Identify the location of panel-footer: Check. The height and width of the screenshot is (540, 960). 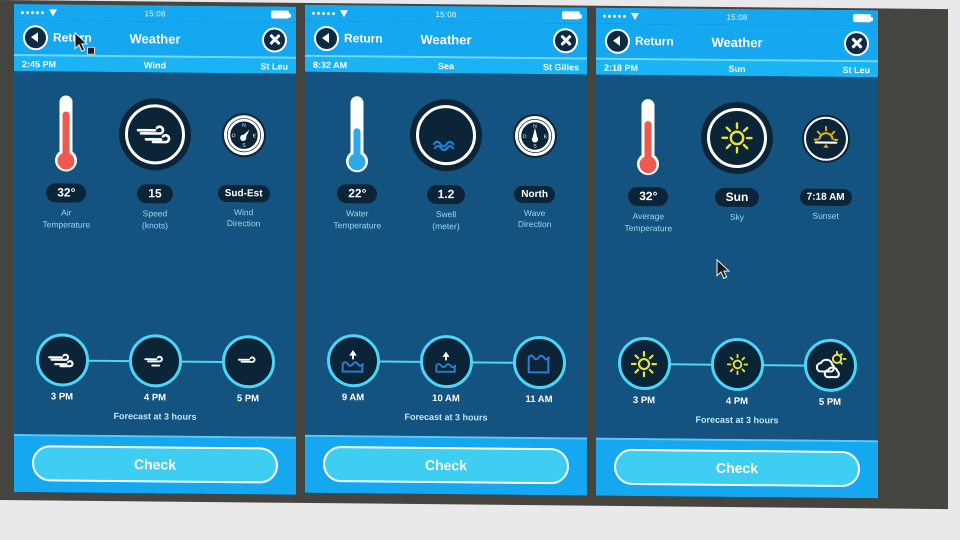
(737, 468).